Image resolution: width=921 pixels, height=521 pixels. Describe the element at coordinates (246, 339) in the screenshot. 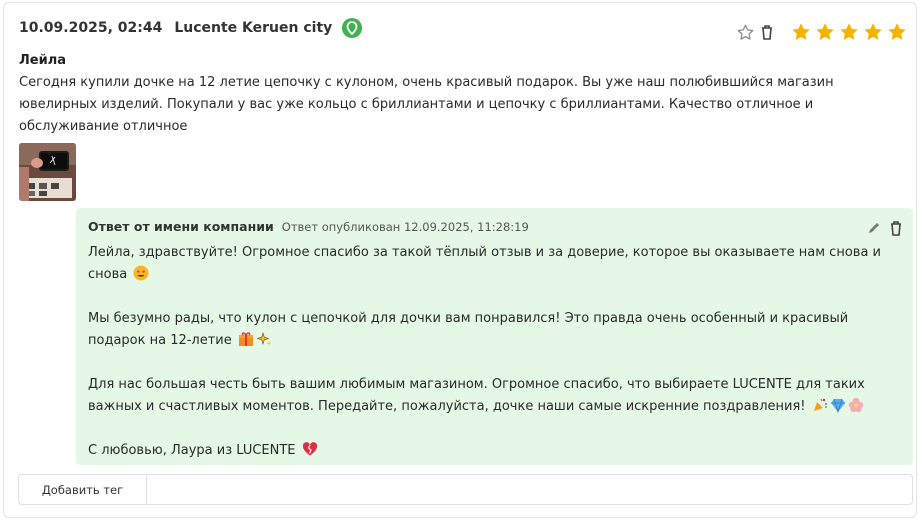

I see `gift-emoji-icon` at that location.